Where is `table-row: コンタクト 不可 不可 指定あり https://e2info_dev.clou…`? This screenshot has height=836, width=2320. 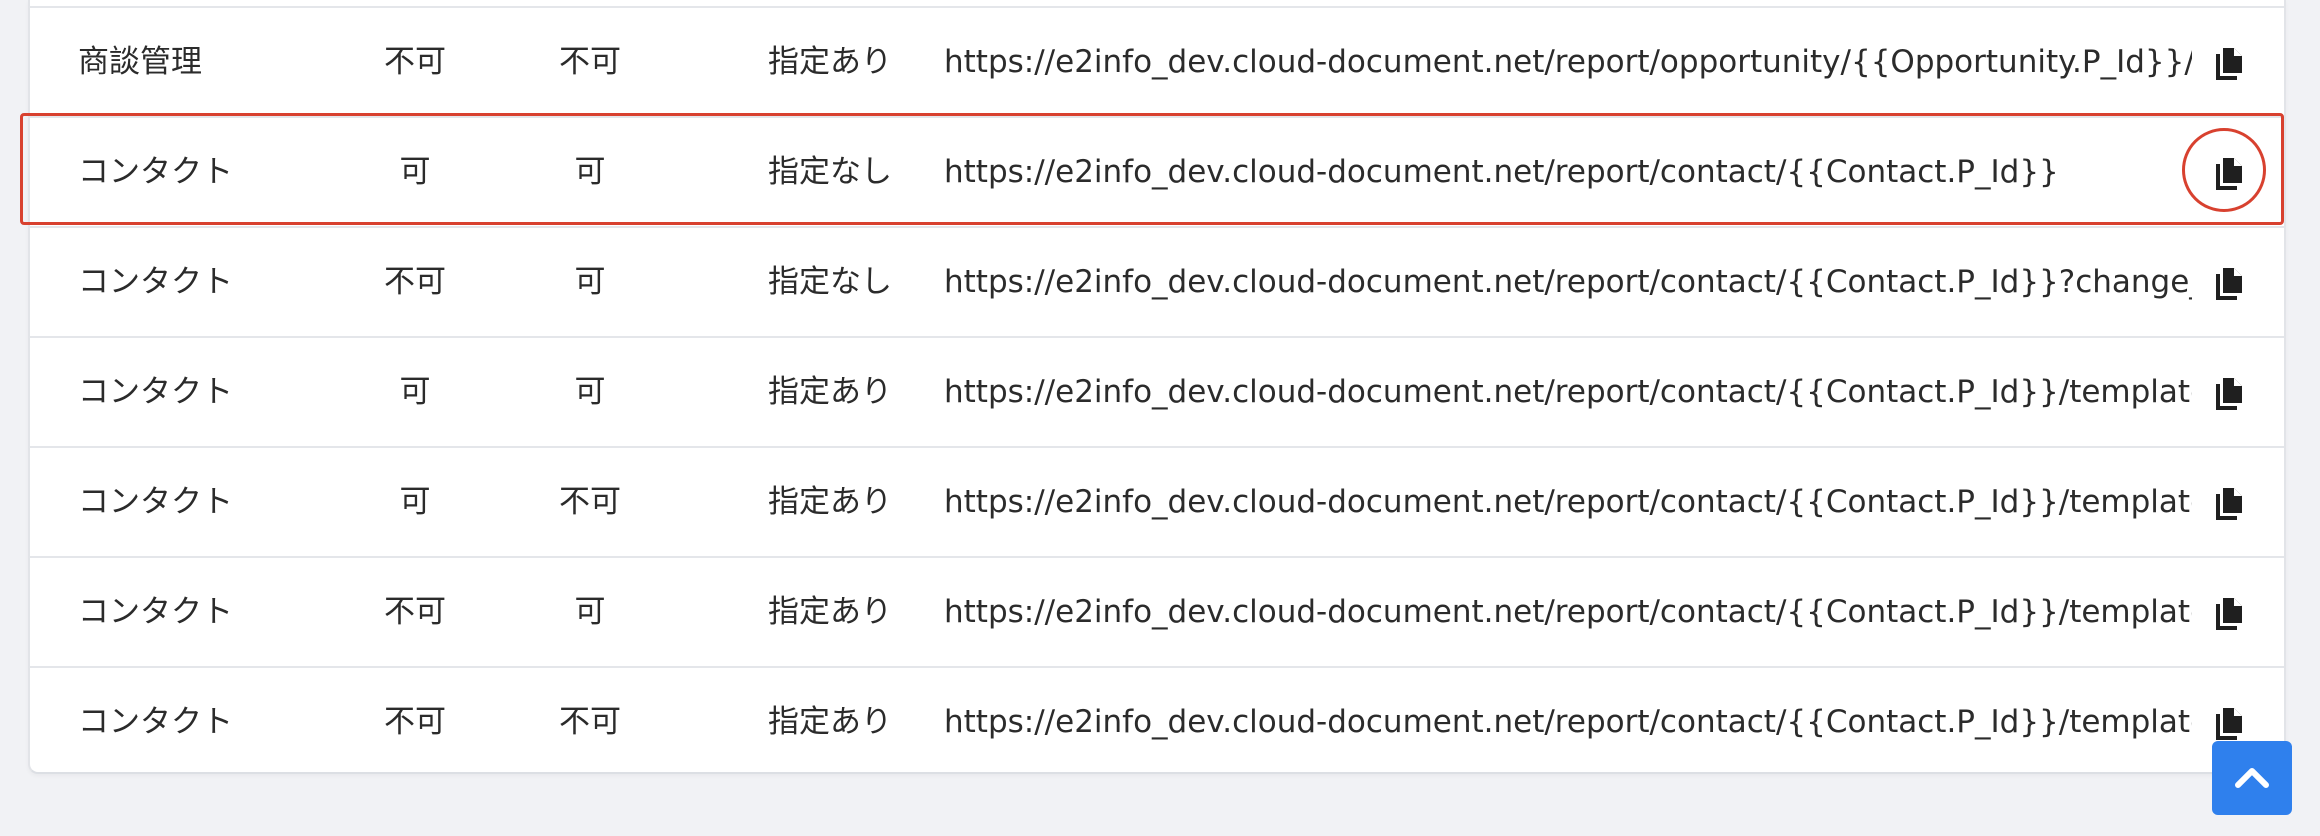
table-row: コンタクト 不可 不可 指定あり https://e2info_dev.clou… is located at coordinates (1157, 723).